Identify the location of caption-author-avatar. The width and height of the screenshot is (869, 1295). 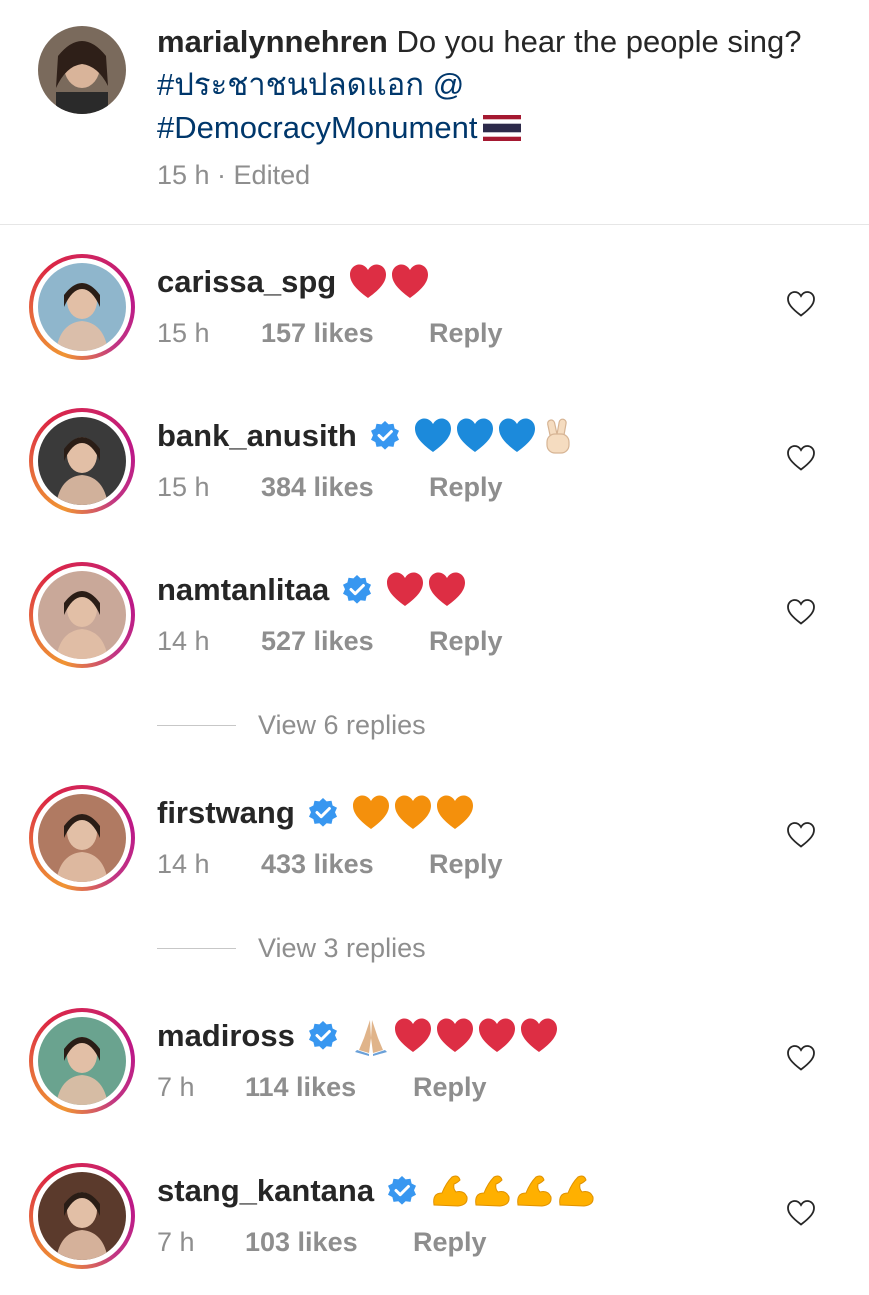
(82, 70).